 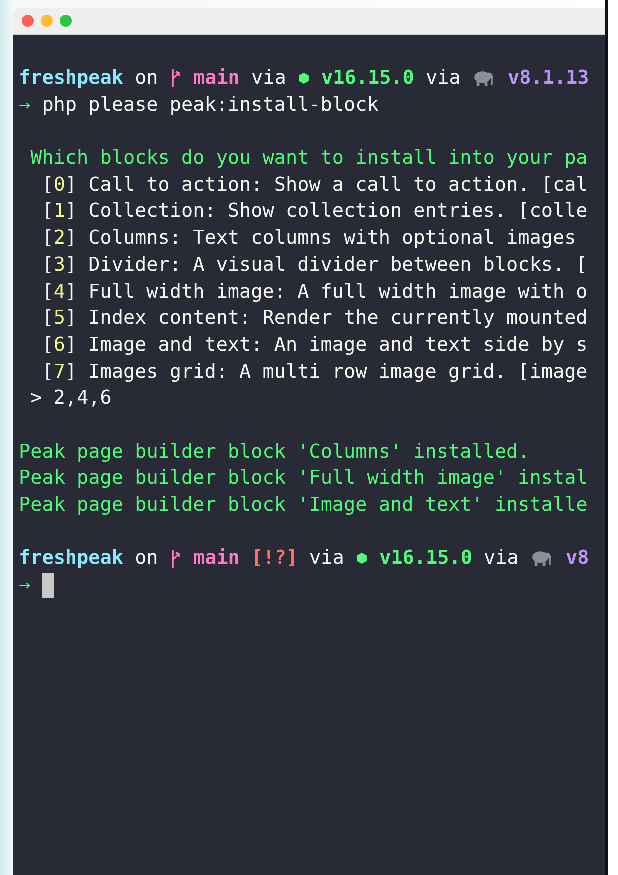 What do you see at coordinates (309, 158) in the screenshot?
I see `question-text: Which blocks do you want to install into your pa` at bounding box center [309, 158].